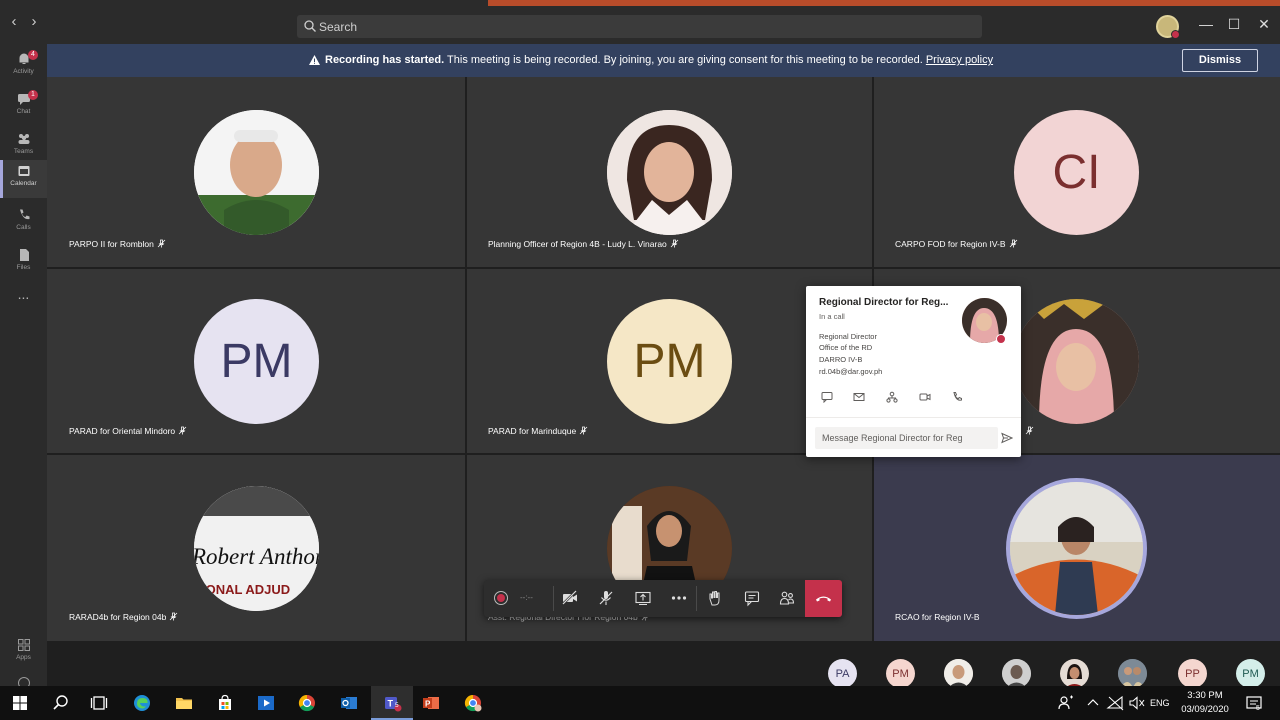 This screenshot has width=1280, height=720. I want to click on participant-initials: PM, so click(256, 361).